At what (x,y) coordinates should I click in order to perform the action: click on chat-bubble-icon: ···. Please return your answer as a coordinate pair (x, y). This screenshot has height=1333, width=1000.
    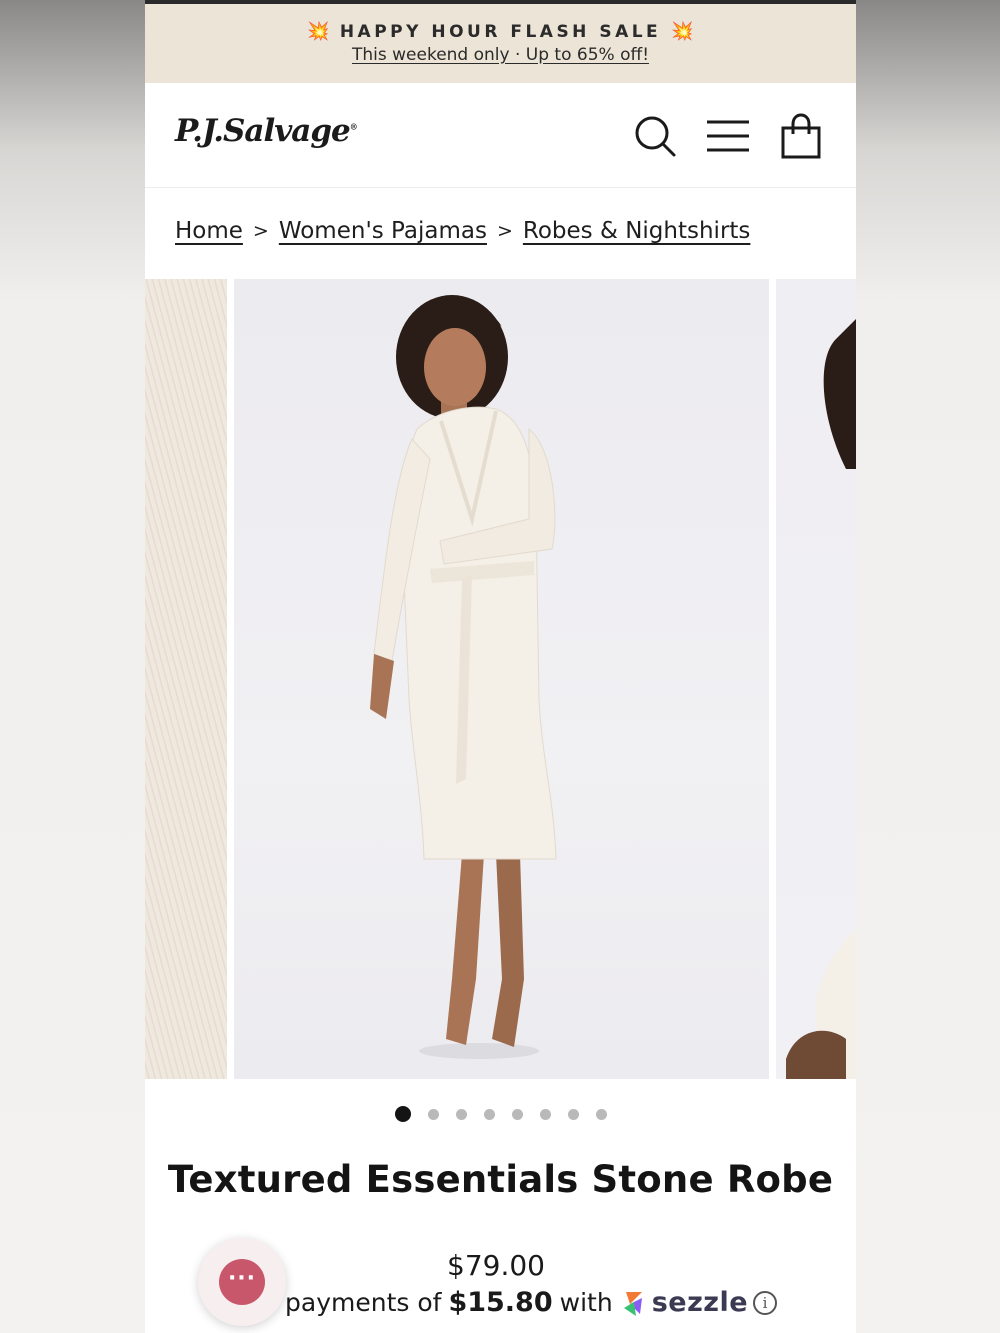
    Looking at the image, I should click on (242, 1282).